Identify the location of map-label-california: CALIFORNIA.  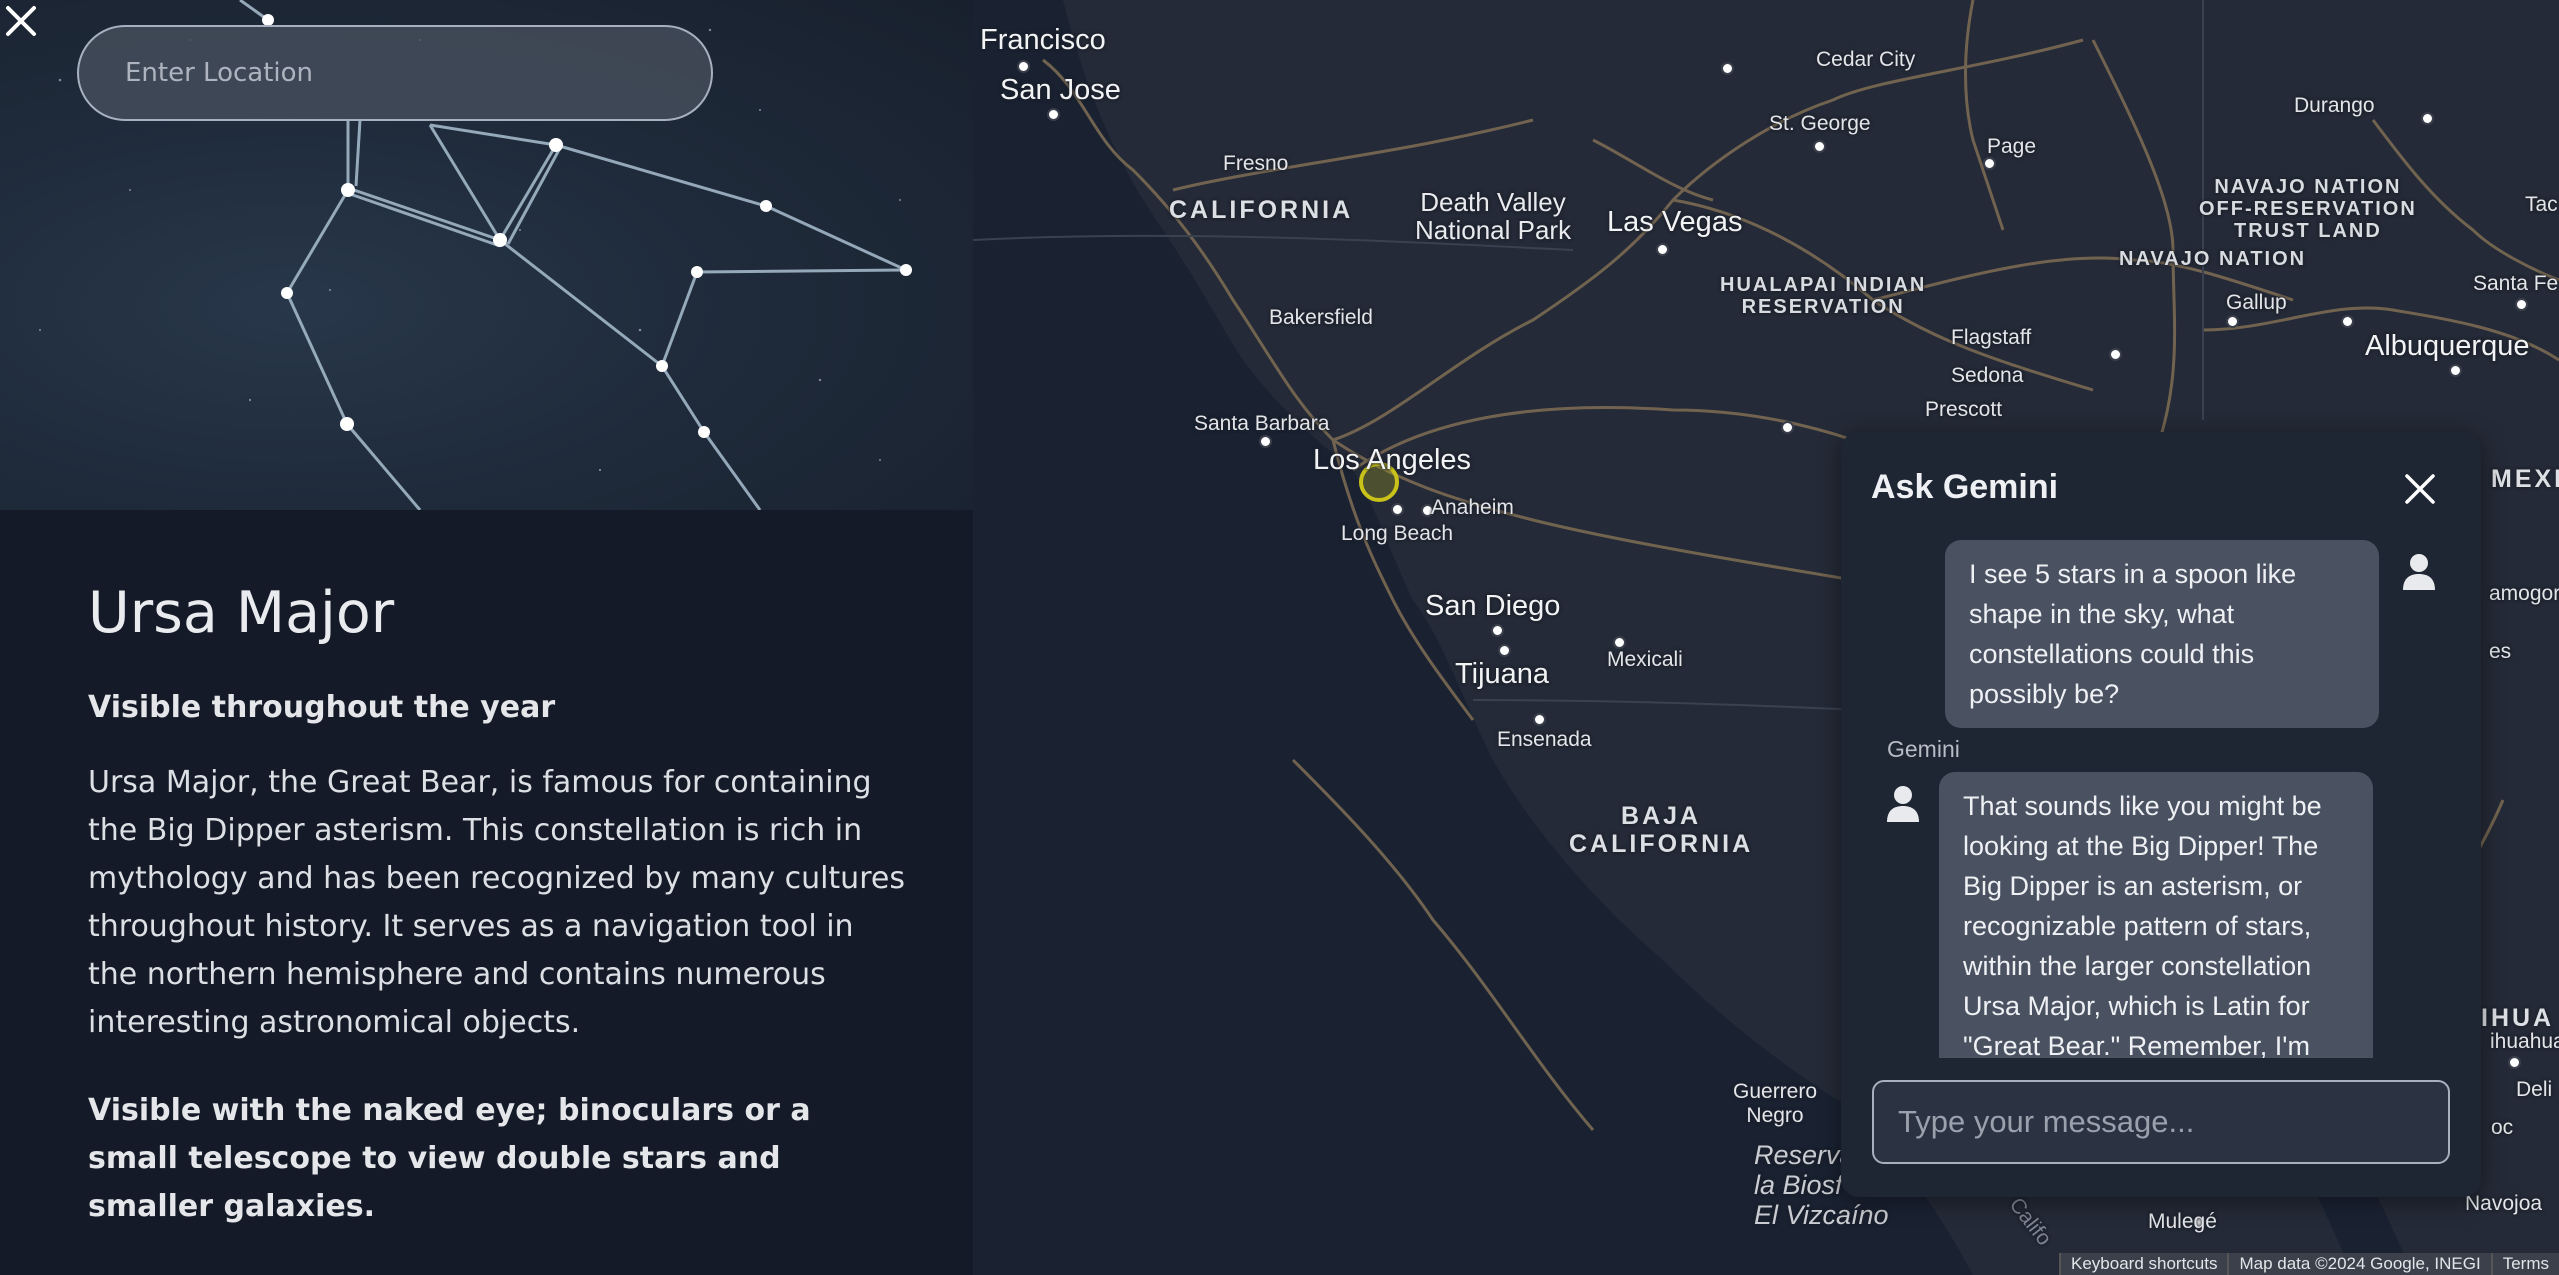
(1261, 210).